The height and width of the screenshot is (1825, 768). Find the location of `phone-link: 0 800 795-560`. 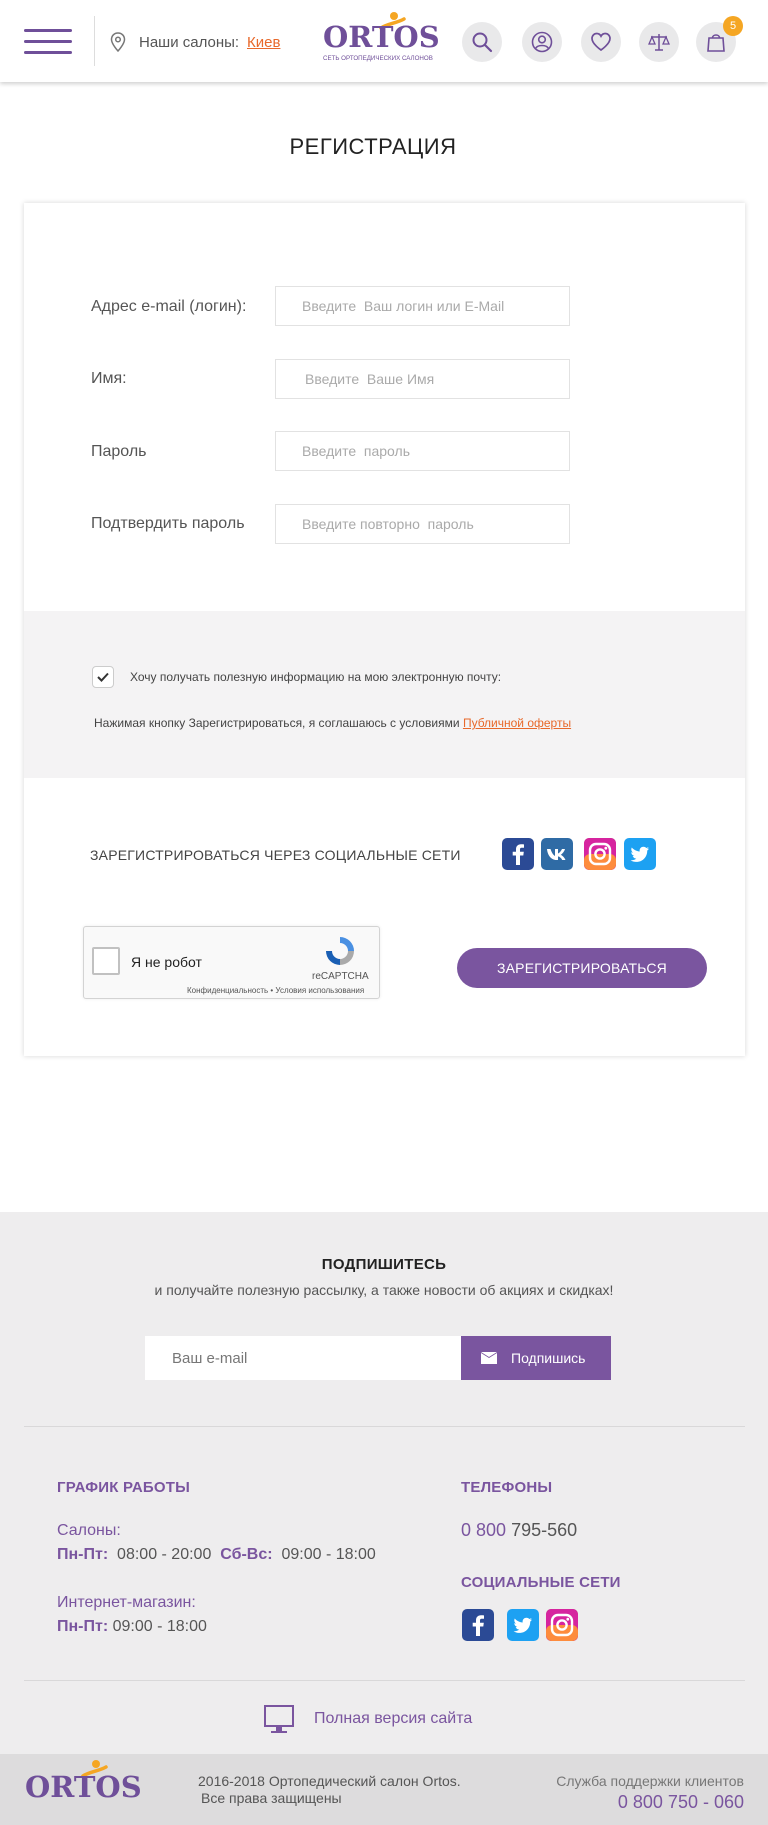

phone-link: 0 800 795-560 is located at coordinates (519, 1530).